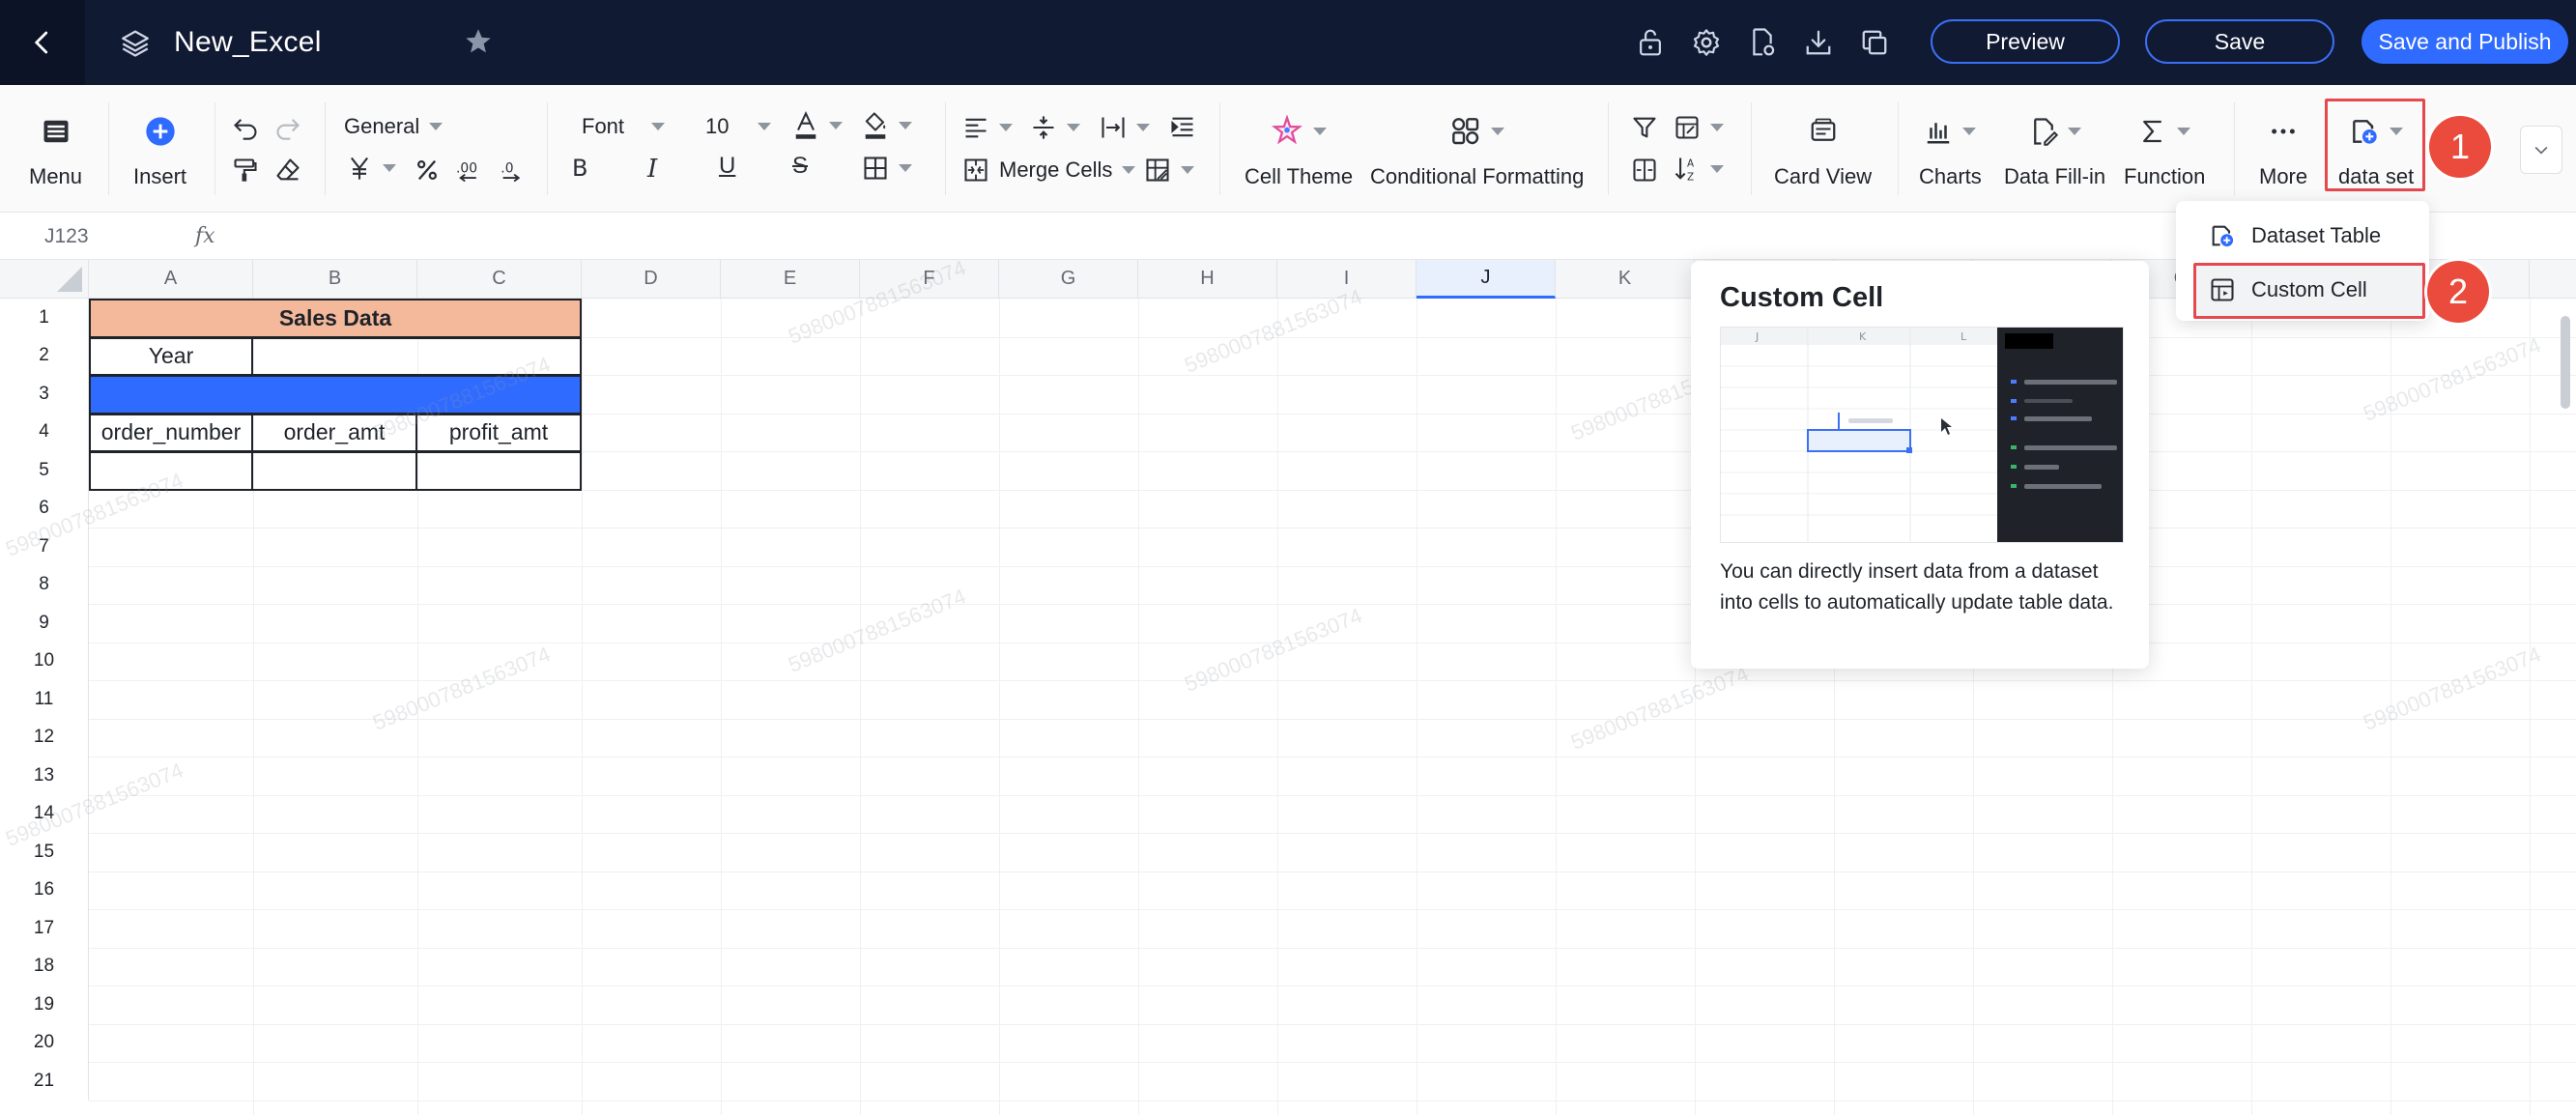 Image resolution: width=2576 pixels, height=1115 pixels. What do you see at coordinates (334, 432) in the screenshot?
I see `cell-header-order-amt: order_amt` at bounding box center [334, 432].